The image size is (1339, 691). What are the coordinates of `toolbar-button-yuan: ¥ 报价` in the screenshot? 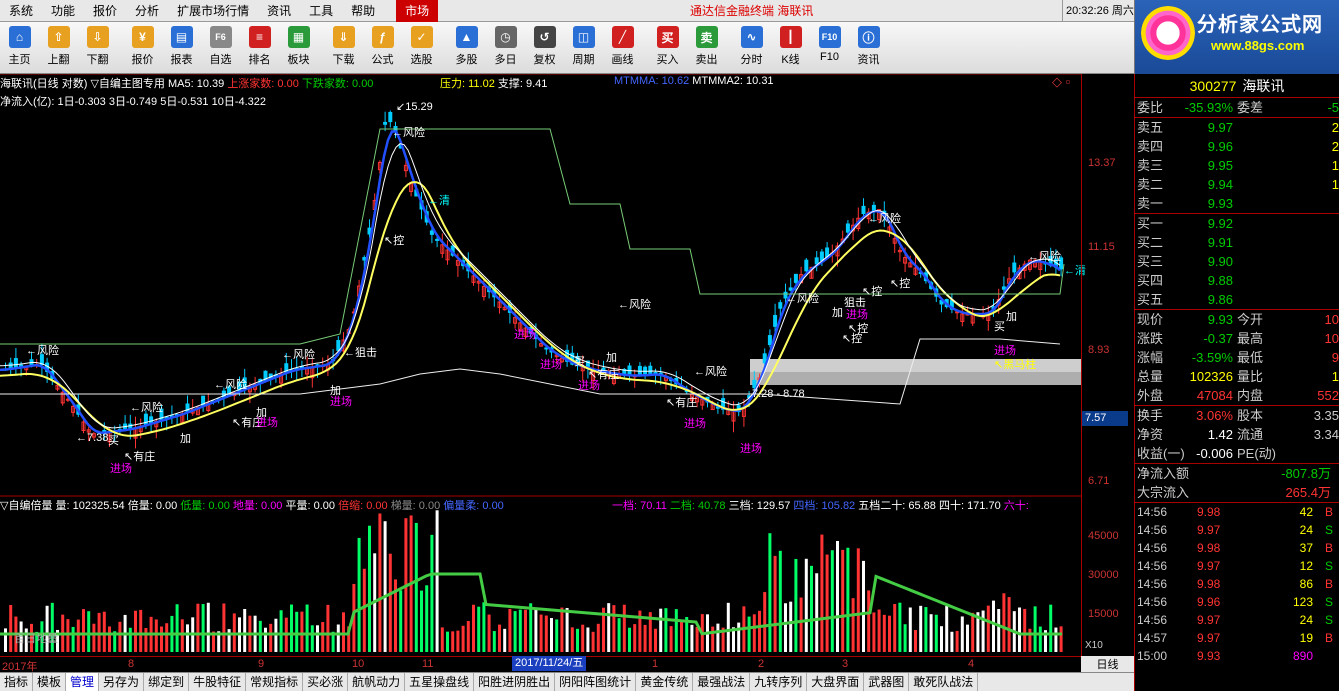 It's located at (142, 48).